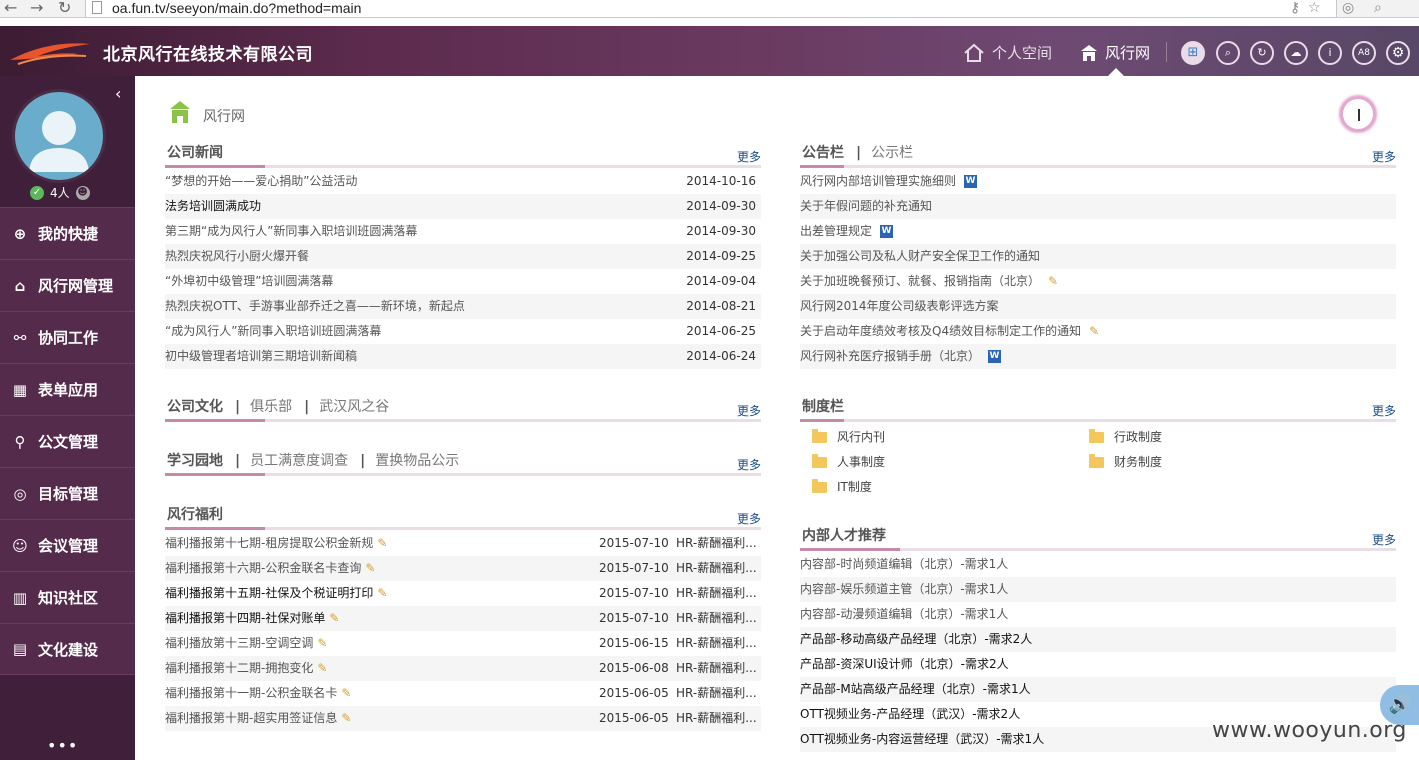  I want to click on info-icon: i, so click(1330, 53).